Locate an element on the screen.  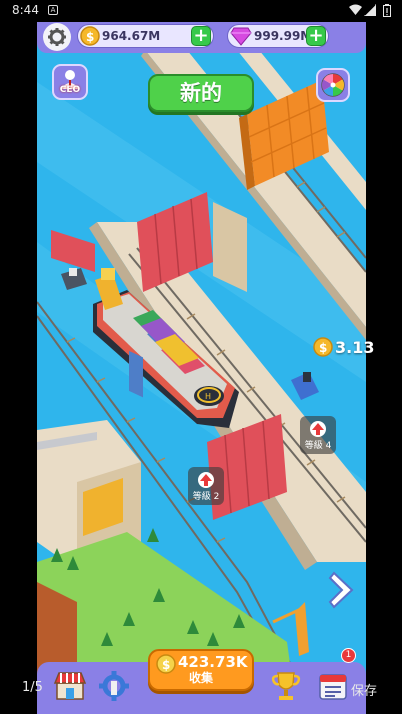
gem-balance: 999.99M + is located at coordinates (278, 36).